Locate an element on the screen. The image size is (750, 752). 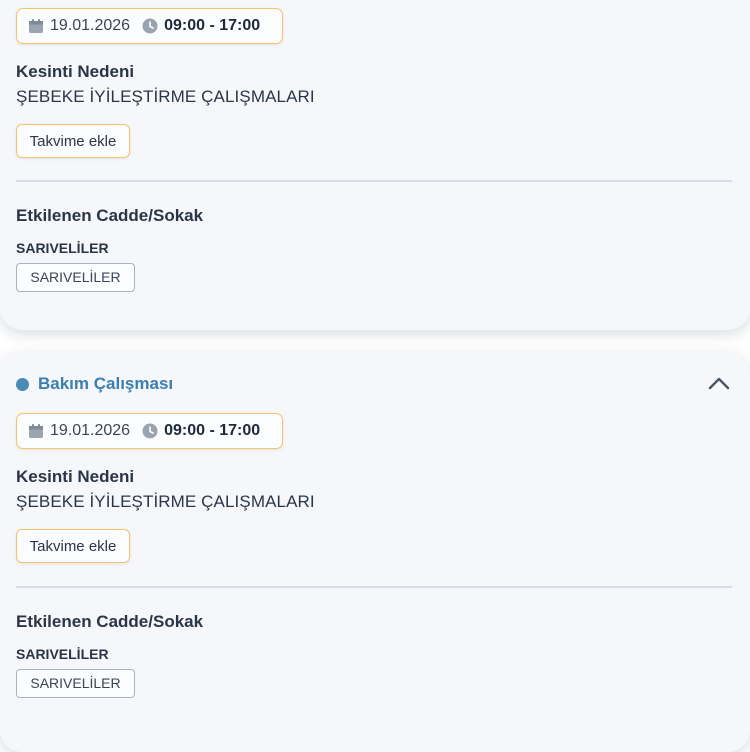
status-row: Bakım Çalışması is located at coordinates (94, 384).